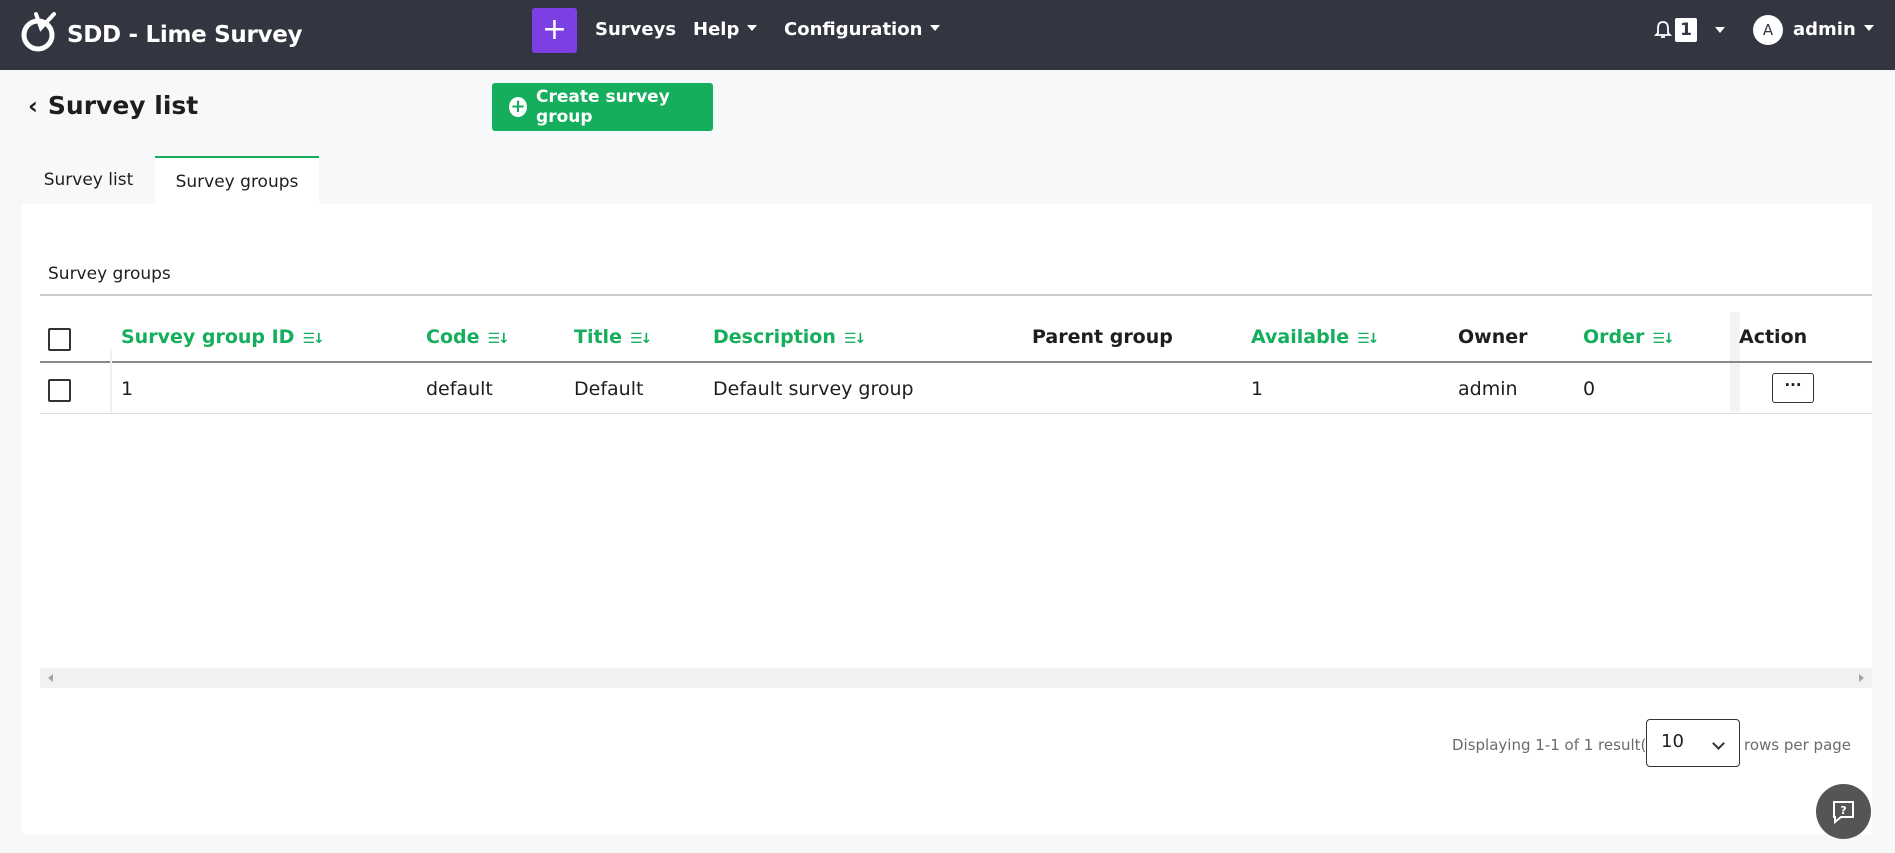 This screenshot has height=853, width=1895. I want to click on bell-icon, so click(1663, 30).